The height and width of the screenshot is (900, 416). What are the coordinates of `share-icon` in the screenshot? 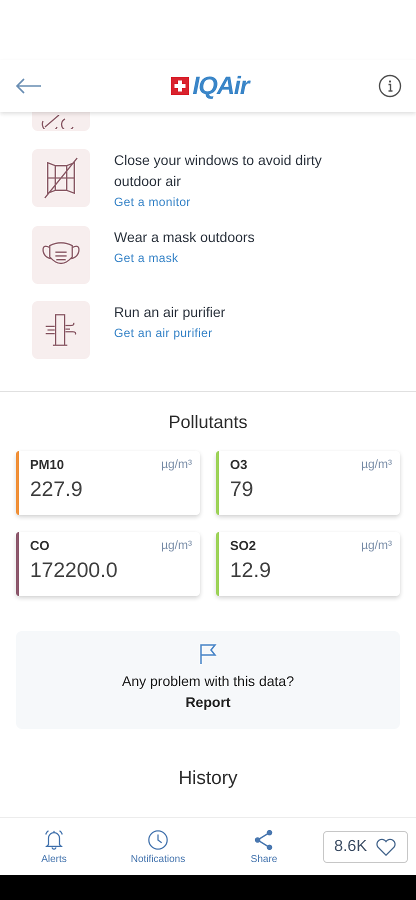 It's located at (264, 839).